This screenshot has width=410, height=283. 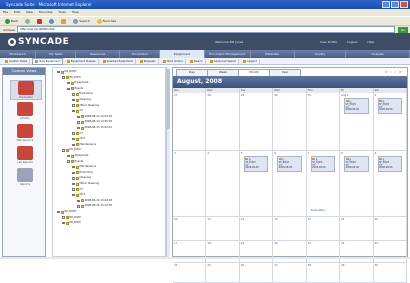 I want to click on tree-node: 2008-08-14 15:12:30, so click(x=94, y=206).